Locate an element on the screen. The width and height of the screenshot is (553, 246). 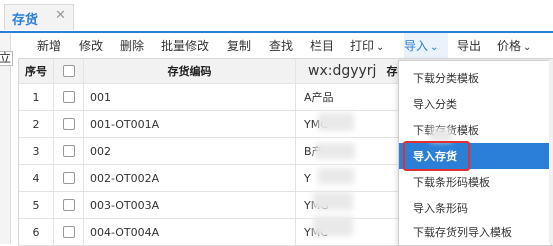
header-code: 存货编码 is located at coordinates (190, 71).